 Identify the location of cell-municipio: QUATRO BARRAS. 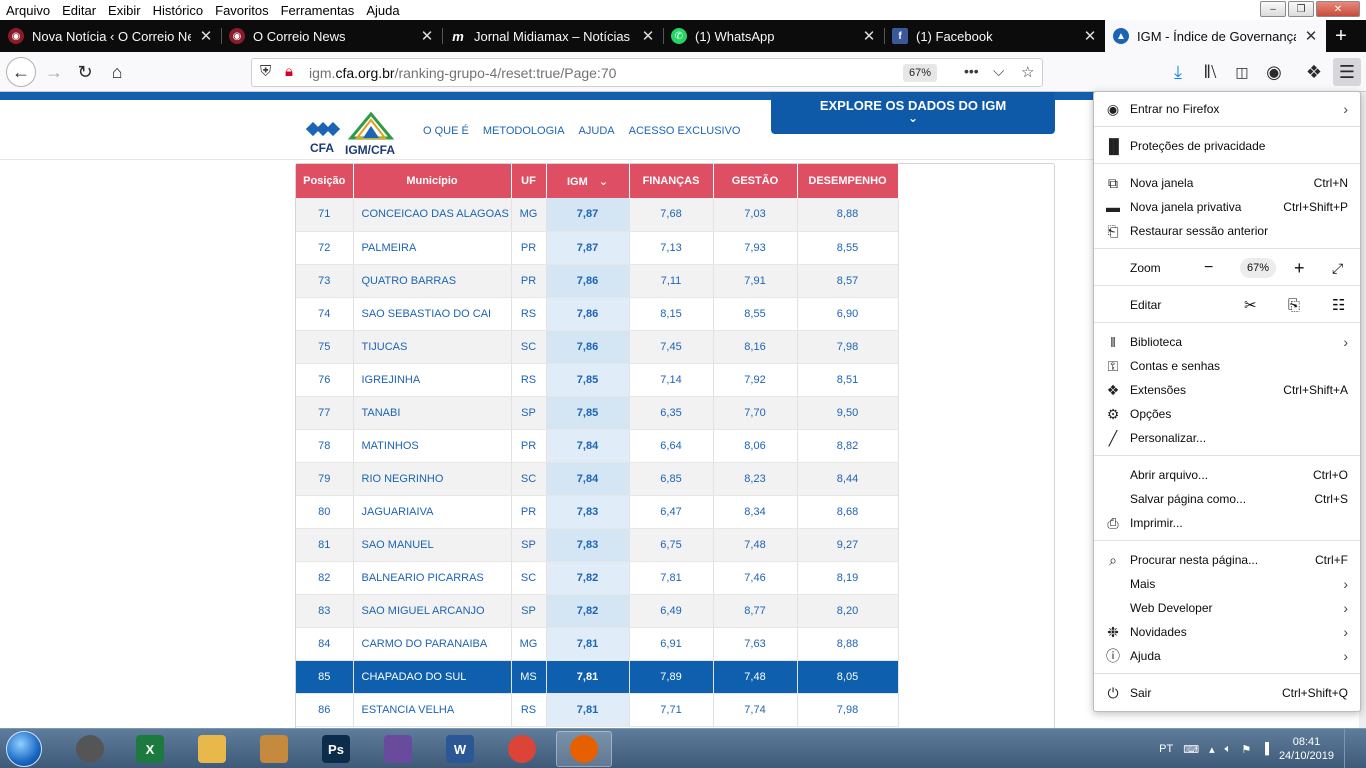
(432, 281).